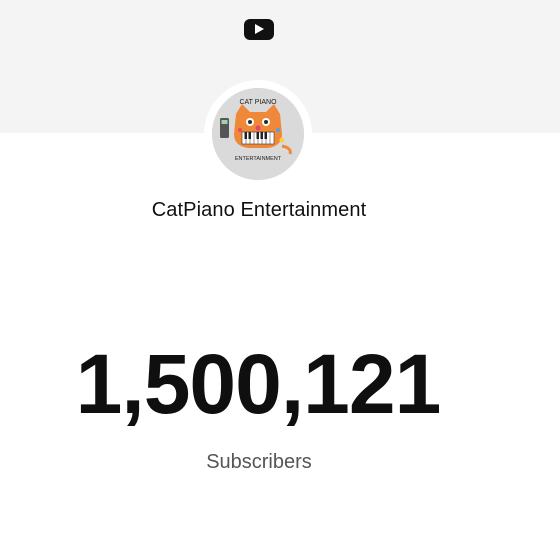 This screenshot has height=560, width=560. What do you see at coordinates (259, 210) in the screenshot?
I see `channel-name: CatPiano Entertainment` at bounding box center [259, 210].